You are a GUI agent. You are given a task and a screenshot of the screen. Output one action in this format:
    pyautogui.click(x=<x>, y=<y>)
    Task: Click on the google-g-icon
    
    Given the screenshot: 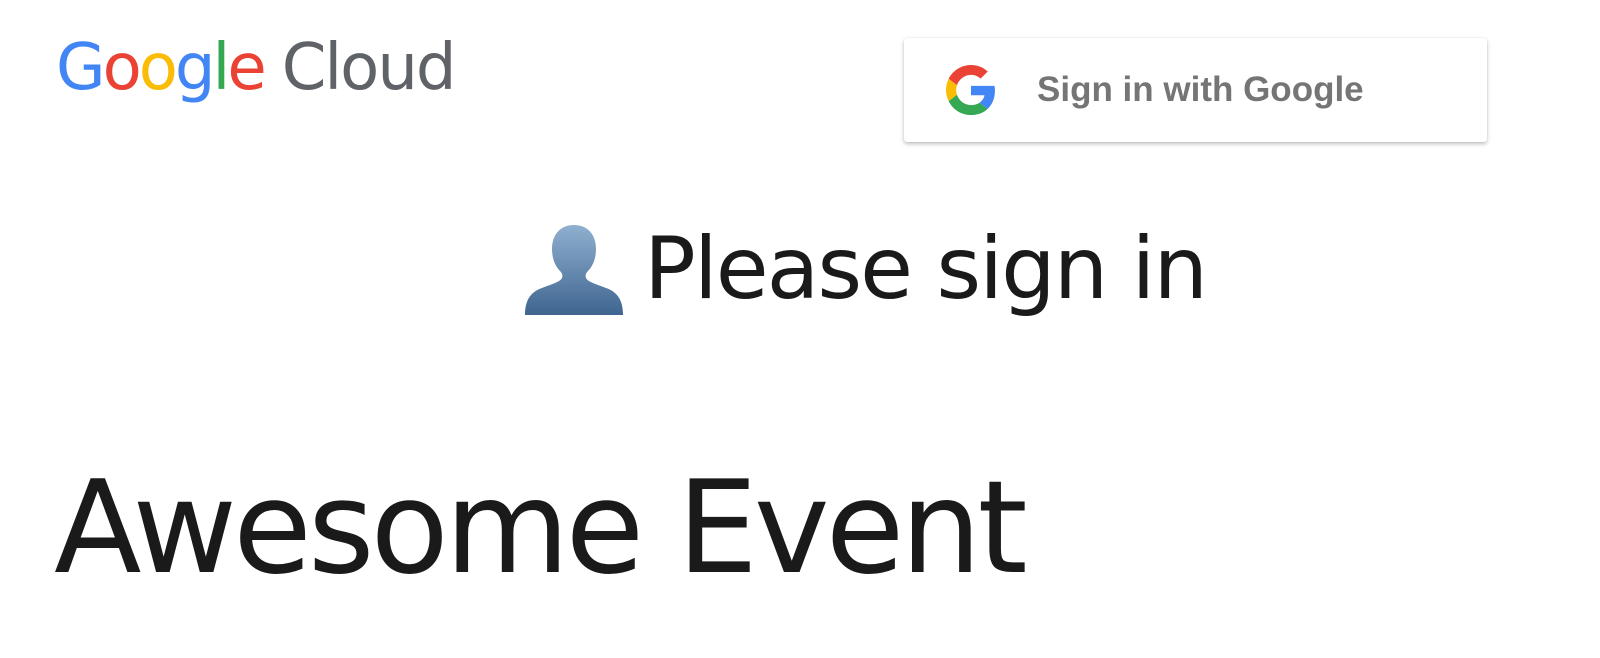 What is the action you would take?
    pyautogui.click(x=970, y=90)
    